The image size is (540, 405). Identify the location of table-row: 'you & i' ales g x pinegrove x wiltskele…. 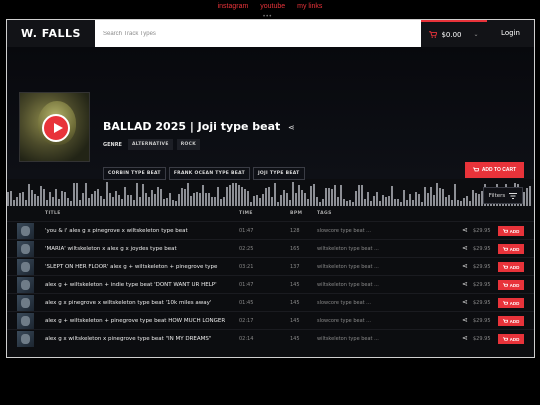
(270, 230).